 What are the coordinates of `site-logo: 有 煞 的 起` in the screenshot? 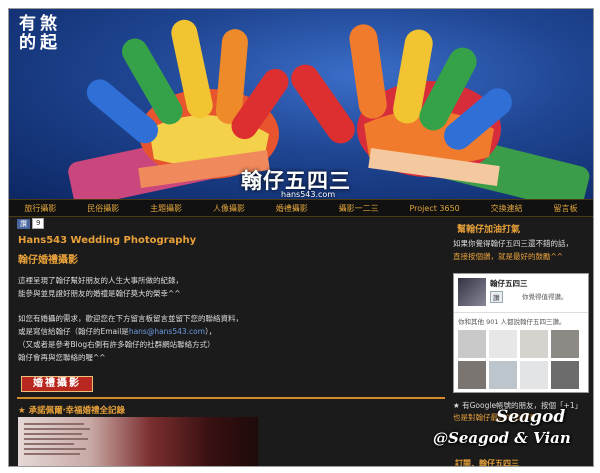 It's located at (38, 34).